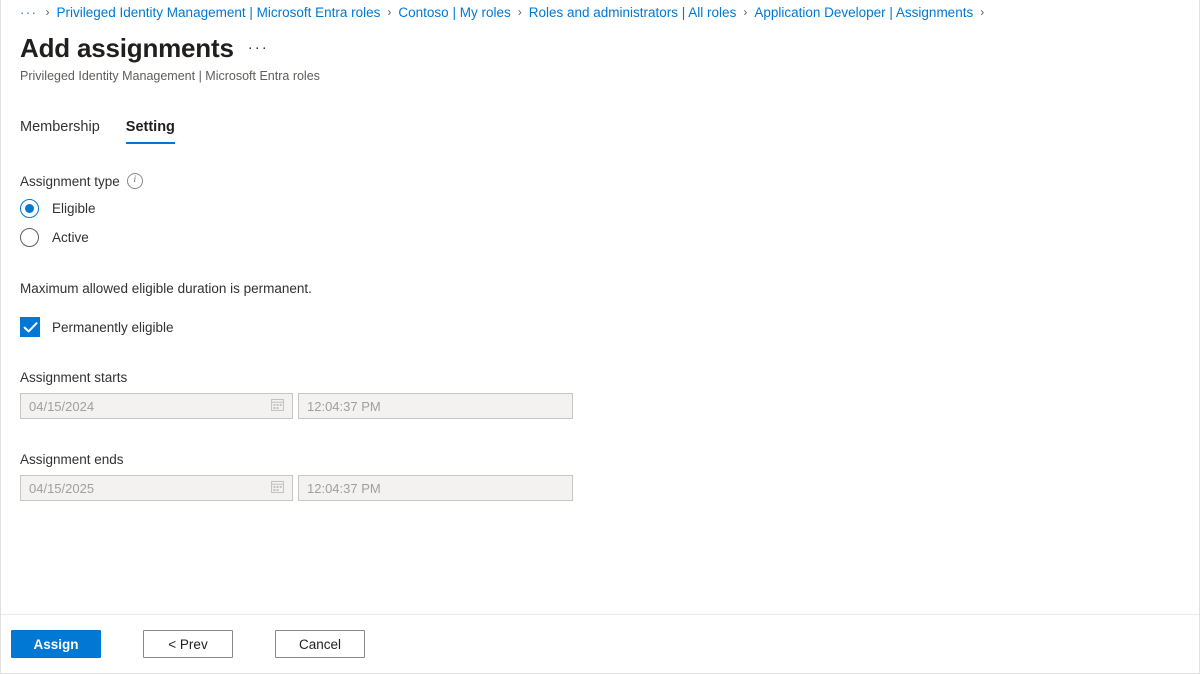 This screenshot has height=674, width=1200. I want to click on breadcrumb-overflow-icon: ···, so click(29, 12).